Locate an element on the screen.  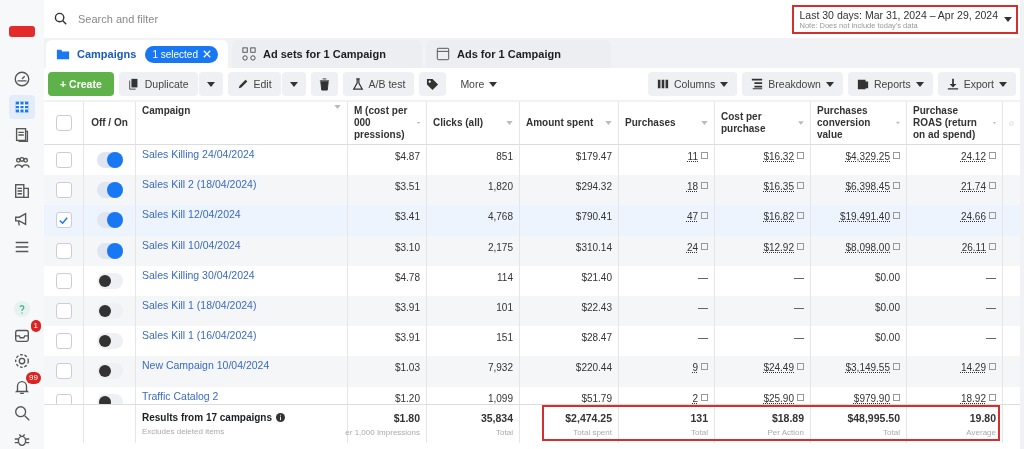
table-cell: $294.32 is located at coordinates (593, 187).